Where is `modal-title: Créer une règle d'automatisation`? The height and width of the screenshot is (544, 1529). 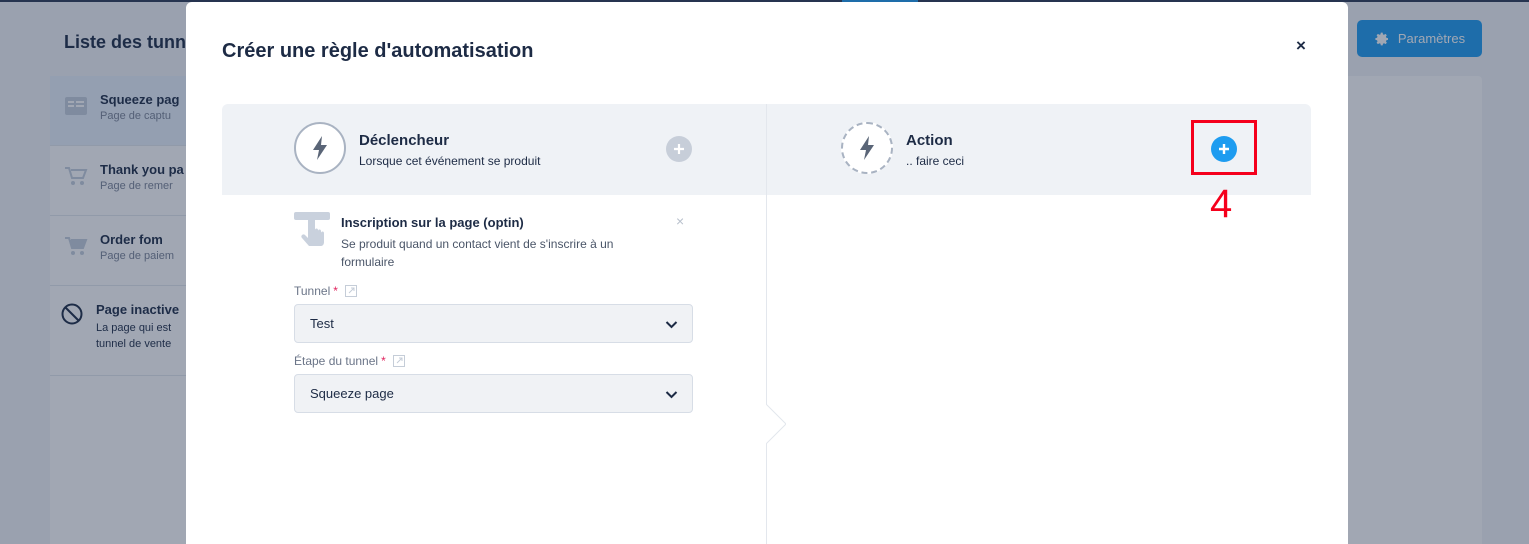 modal-title: Créer une règle d'automatisation is located at coordinates (378, 51).